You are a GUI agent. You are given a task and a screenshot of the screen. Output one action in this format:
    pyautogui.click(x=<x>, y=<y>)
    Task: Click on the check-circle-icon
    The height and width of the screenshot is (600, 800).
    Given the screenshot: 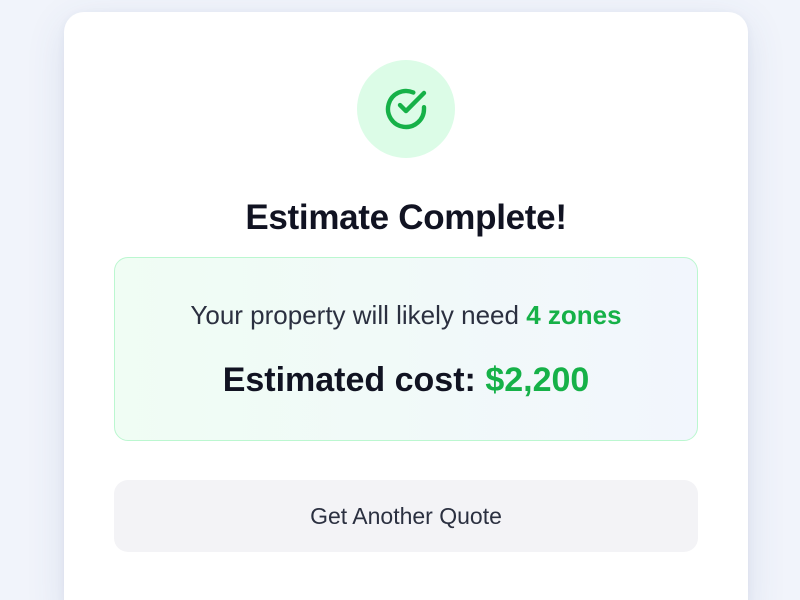 What is the action you would take?
    pyautogui.click(x=406, y=109)
    